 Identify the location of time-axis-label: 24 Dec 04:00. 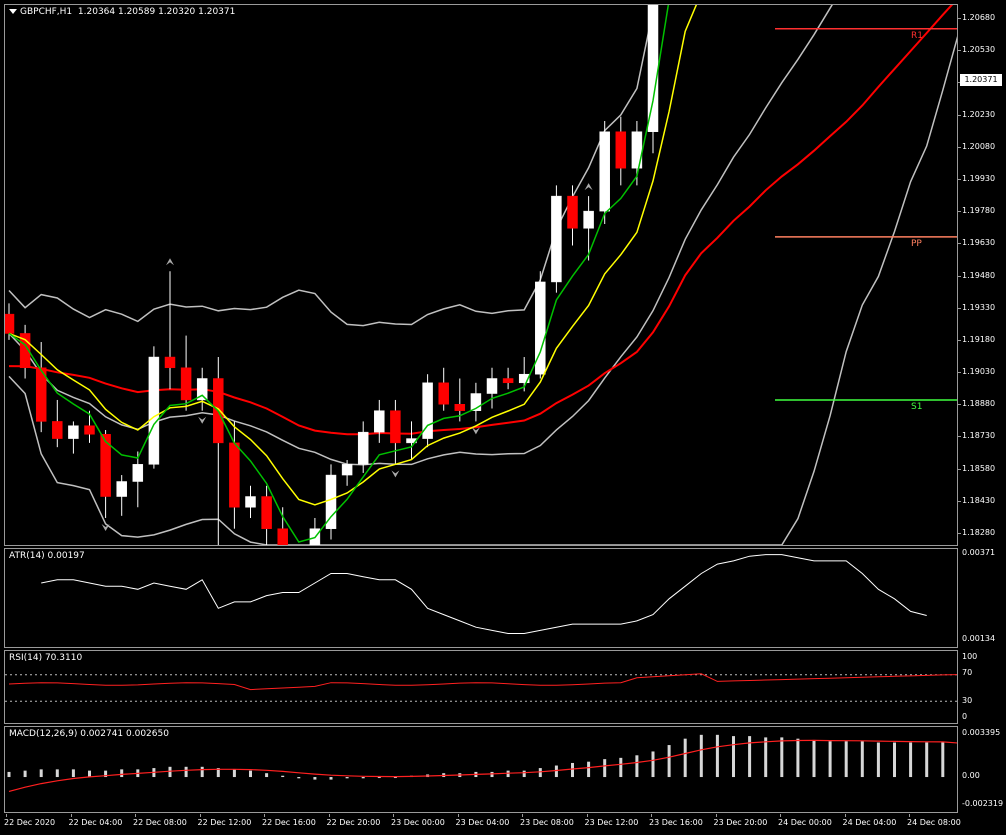
(869, 822).